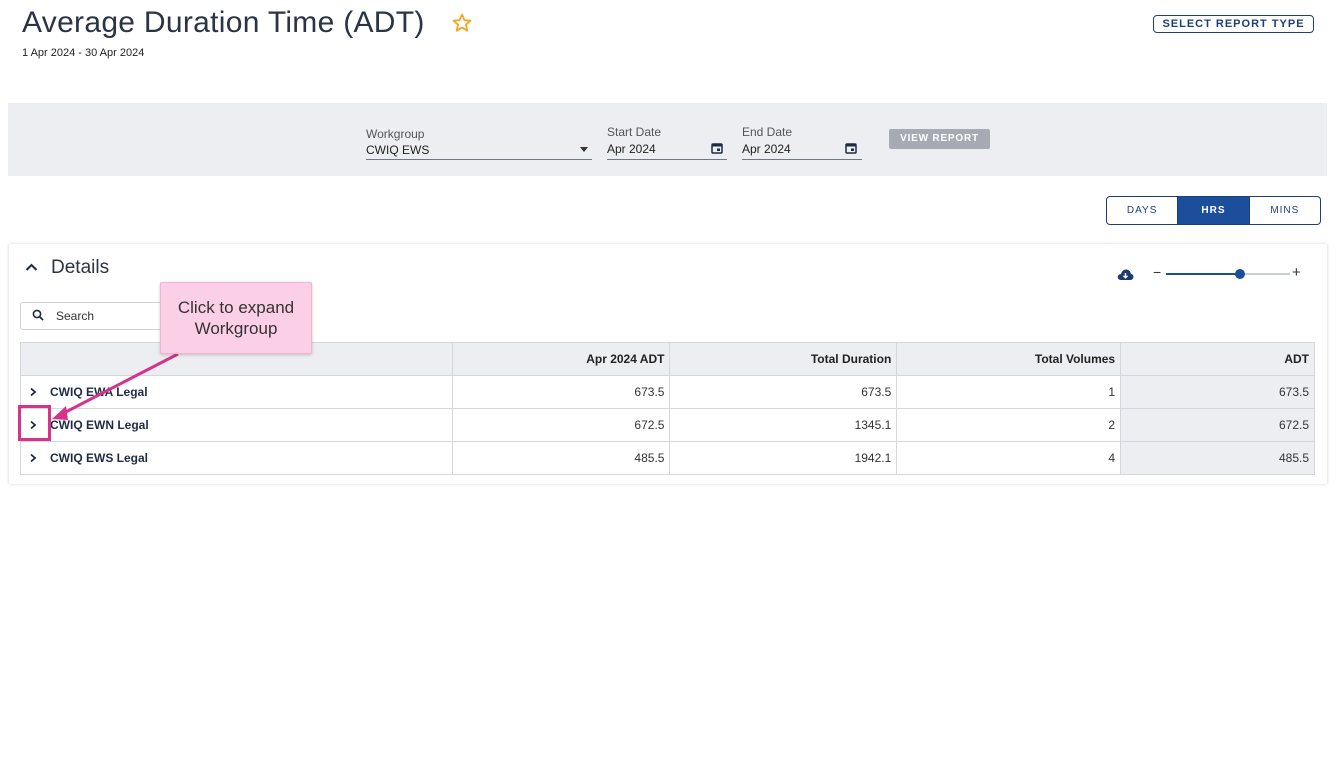 This screenshot has height=764, width=1340. Describe the element at coordinates (1217, 392) in the screenshot. I see `adt-cell: 673.5` at that location.